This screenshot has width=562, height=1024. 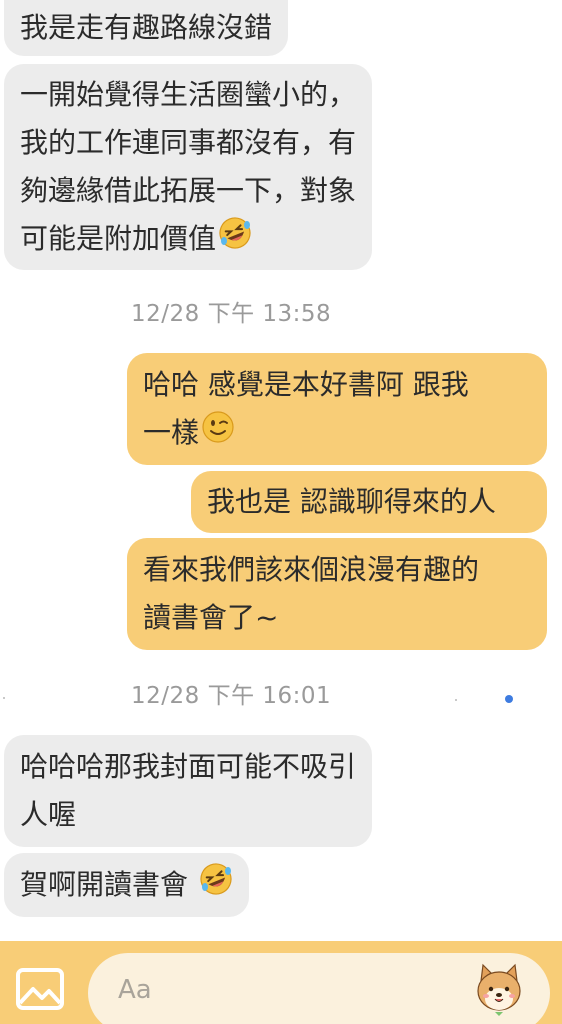 I want to click on message-text: 哈哈哈那我封面可能不吸引, so click(x=188, y=766).